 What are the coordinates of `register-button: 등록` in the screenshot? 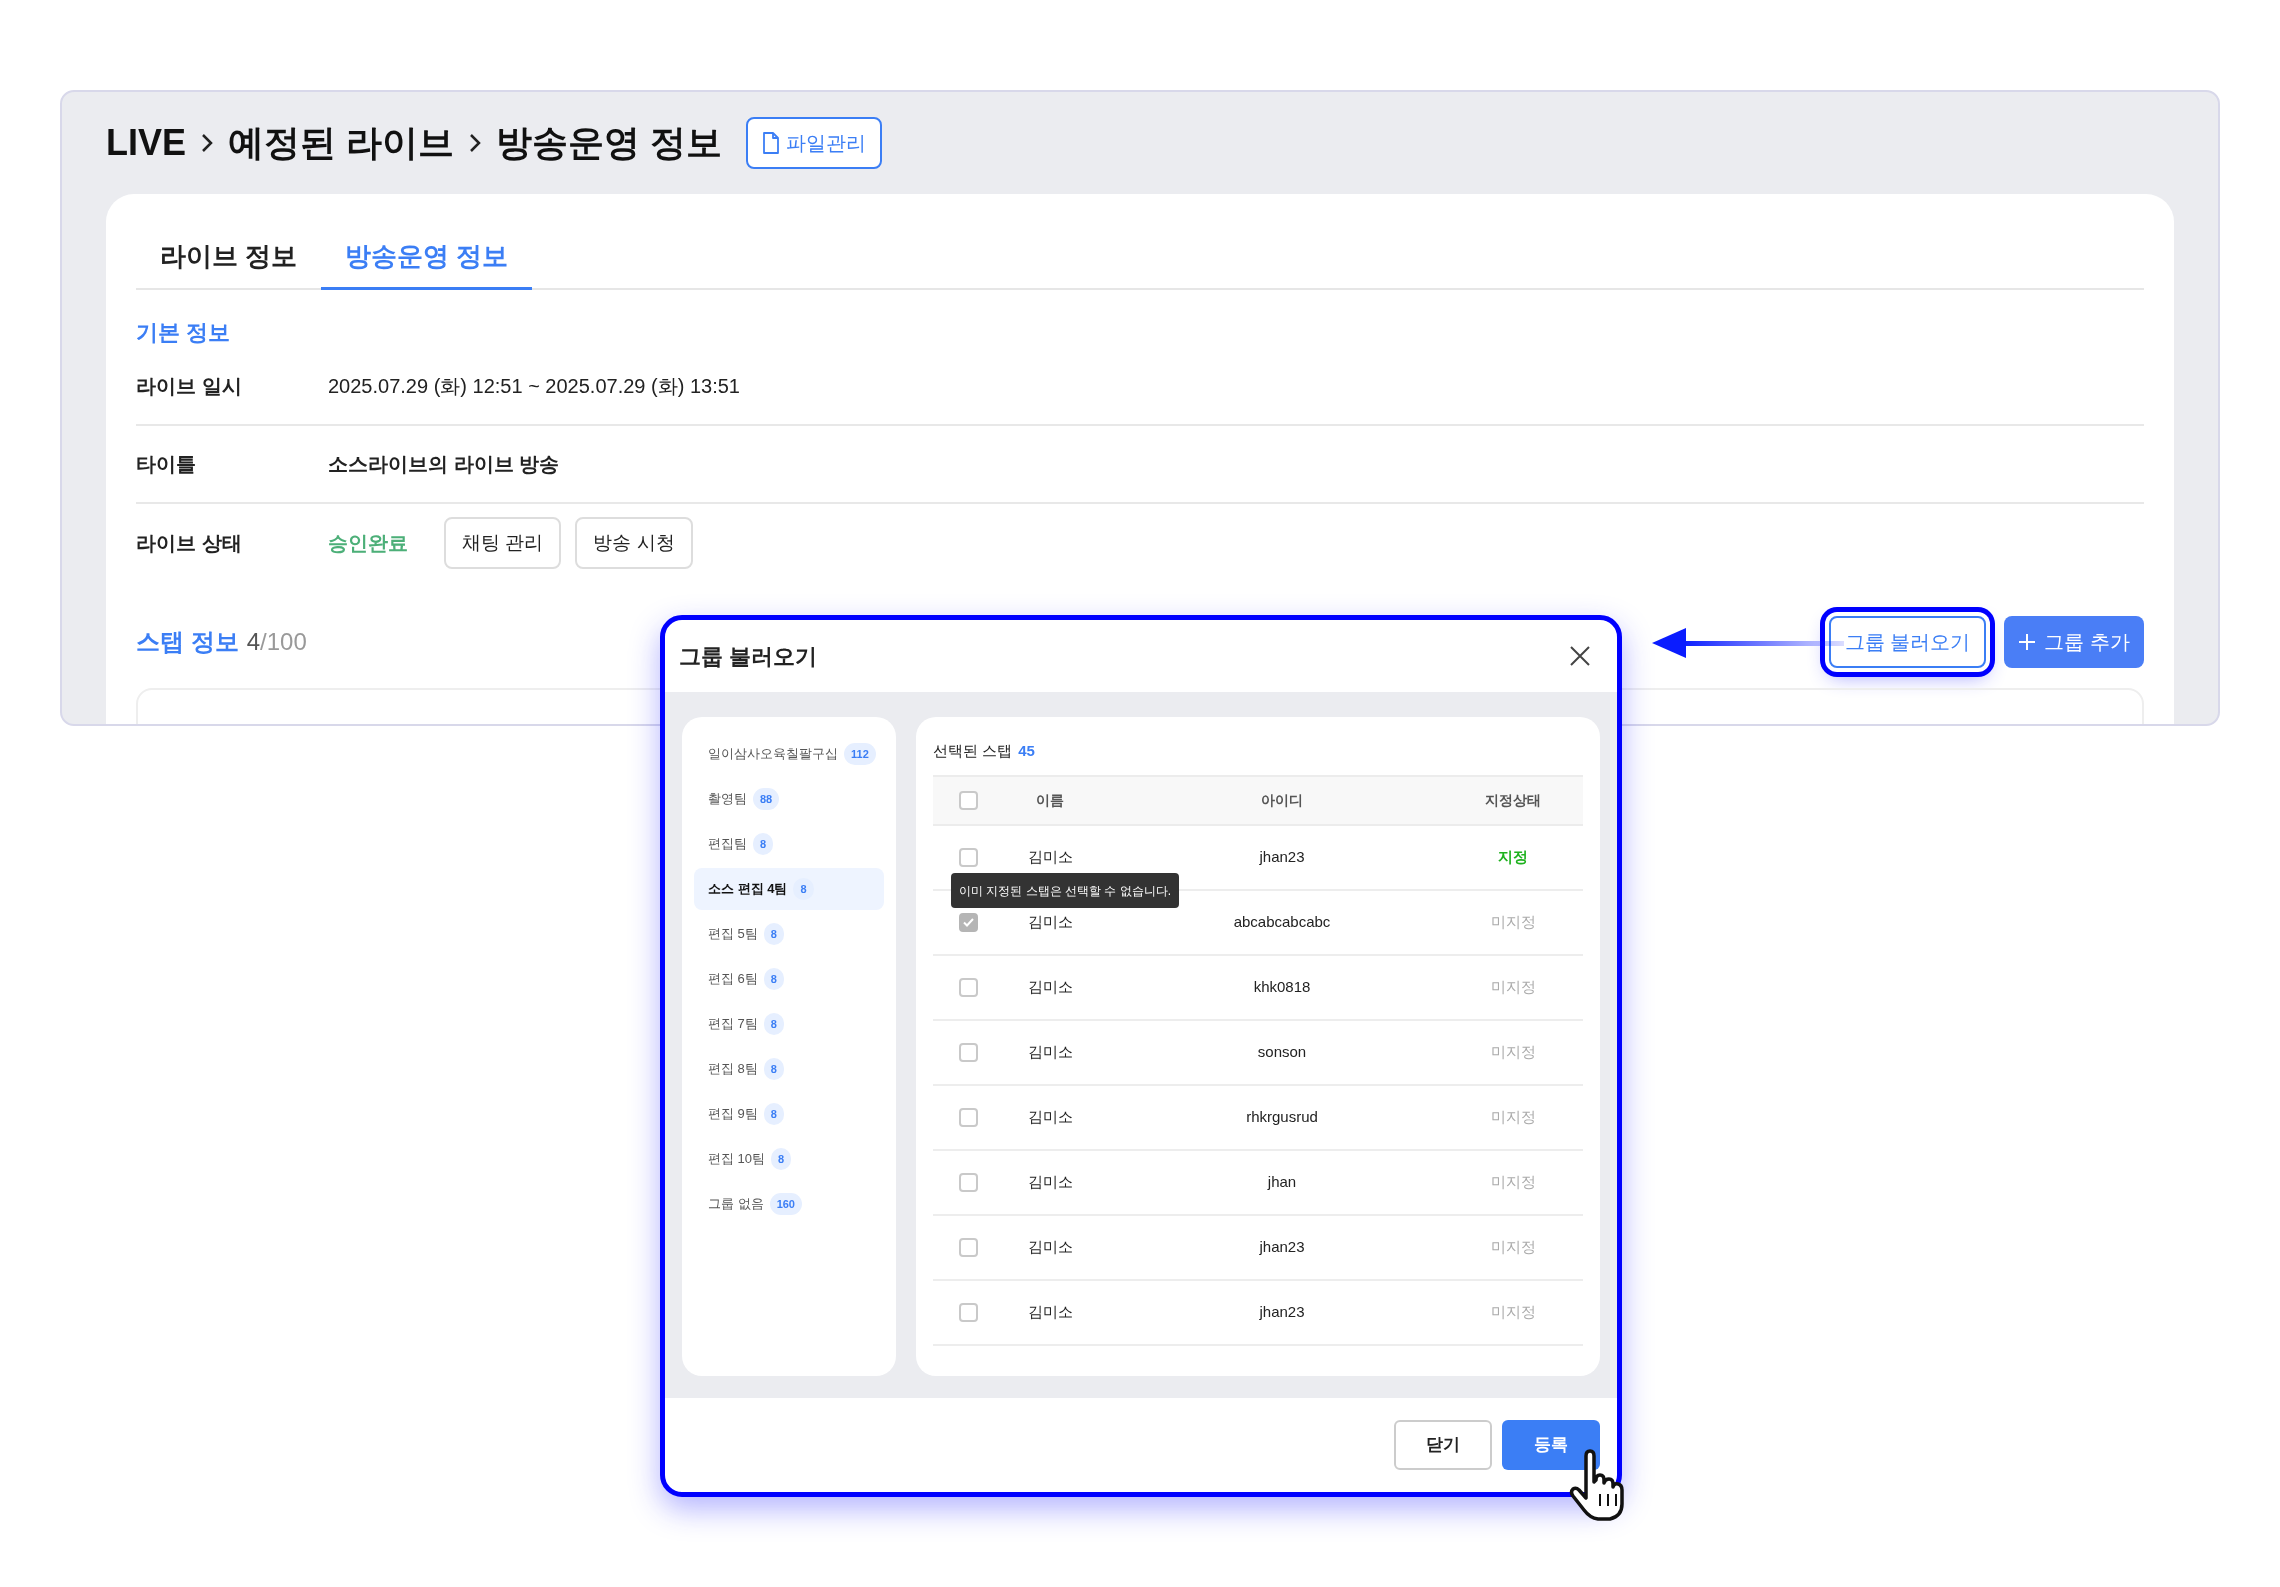 It's located at (1551, 1445).